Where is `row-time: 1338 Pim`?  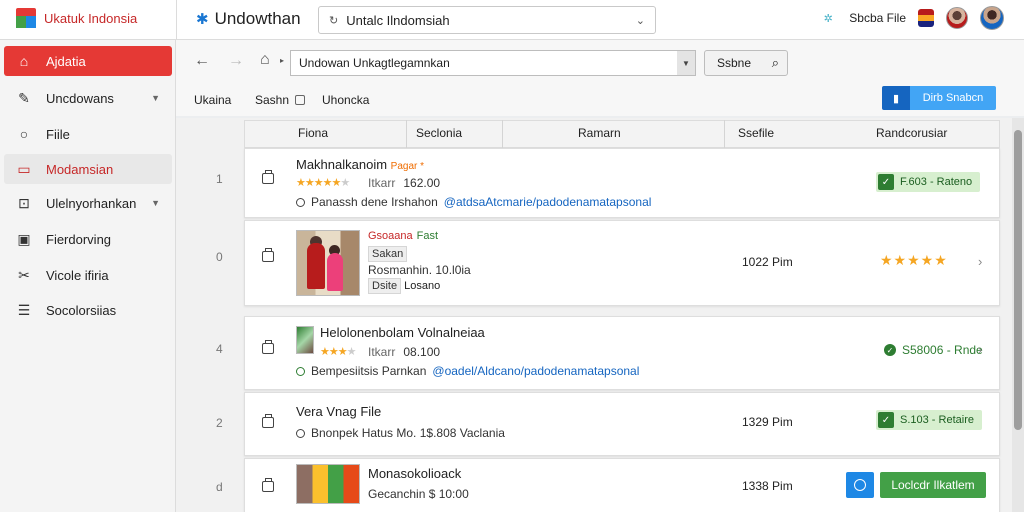
row-time: 1338 Pim is located at coordinates (767, 486).